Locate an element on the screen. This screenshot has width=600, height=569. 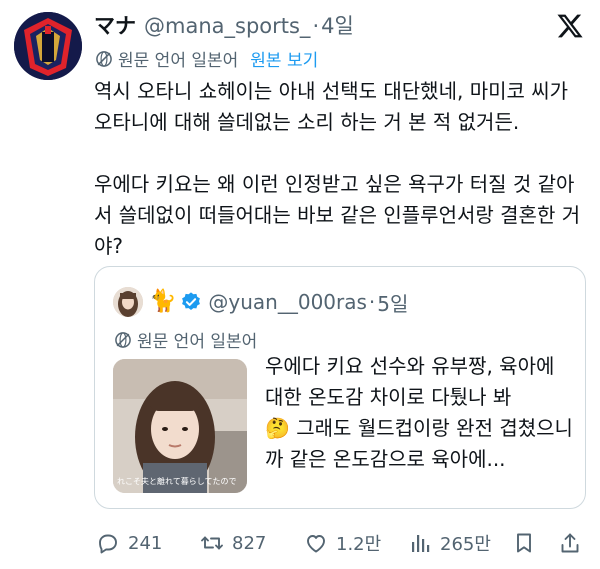
views-button: 265만 is located at coordinates (449, 543).